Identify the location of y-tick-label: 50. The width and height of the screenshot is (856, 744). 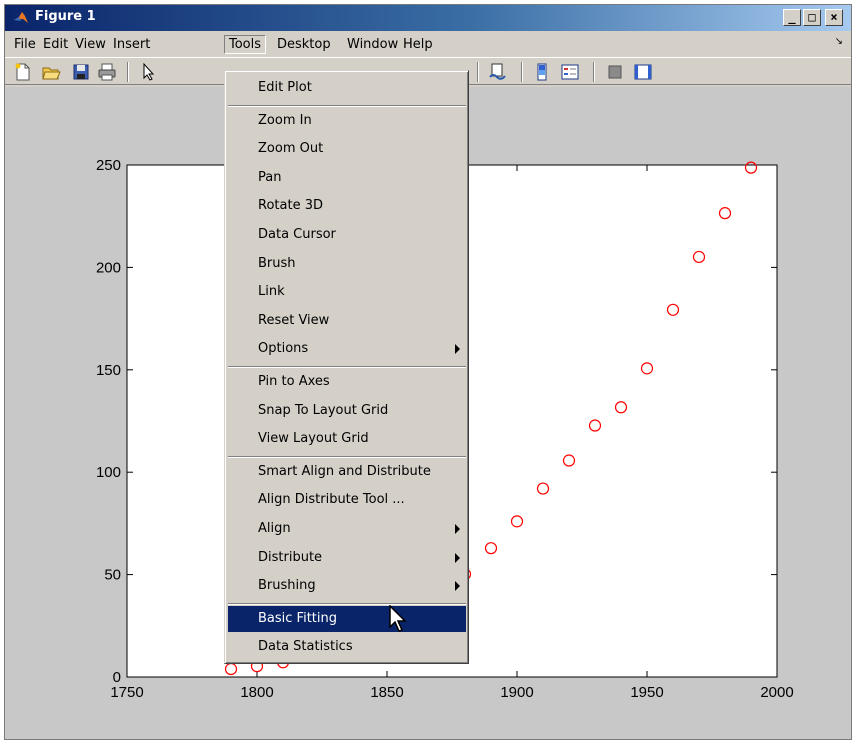
(112, 575).